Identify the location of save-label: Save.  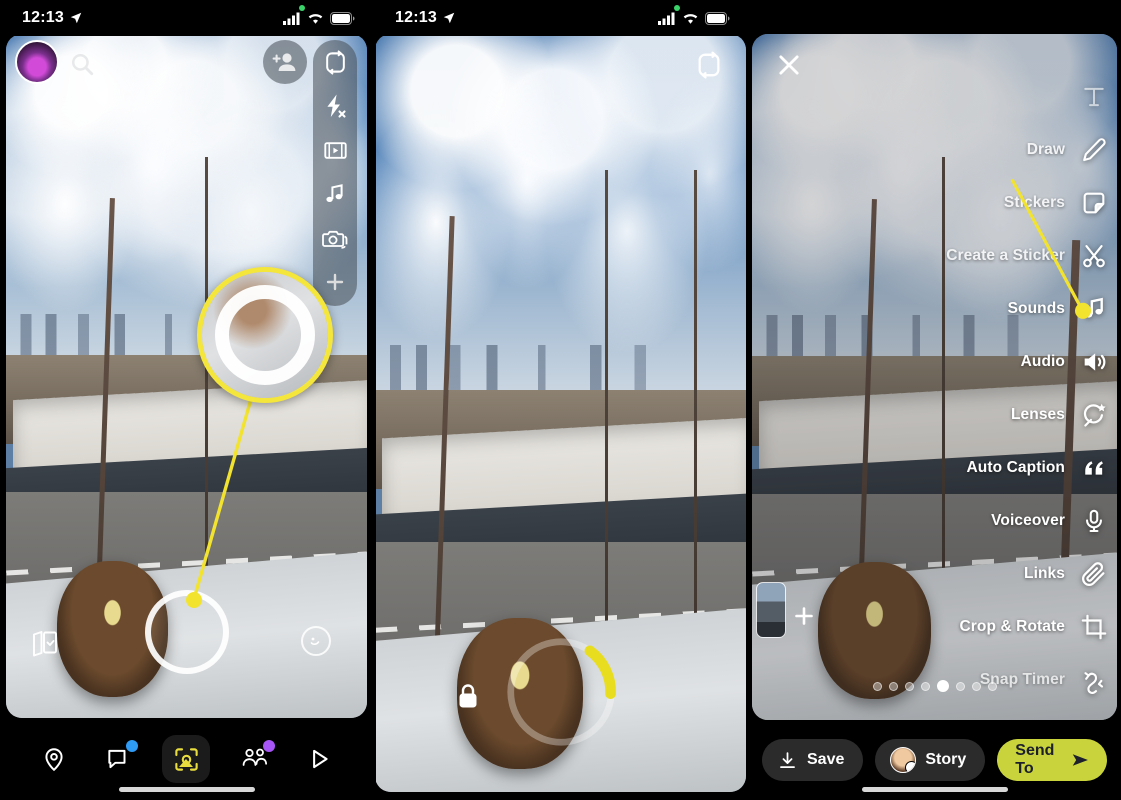
(826, 759).